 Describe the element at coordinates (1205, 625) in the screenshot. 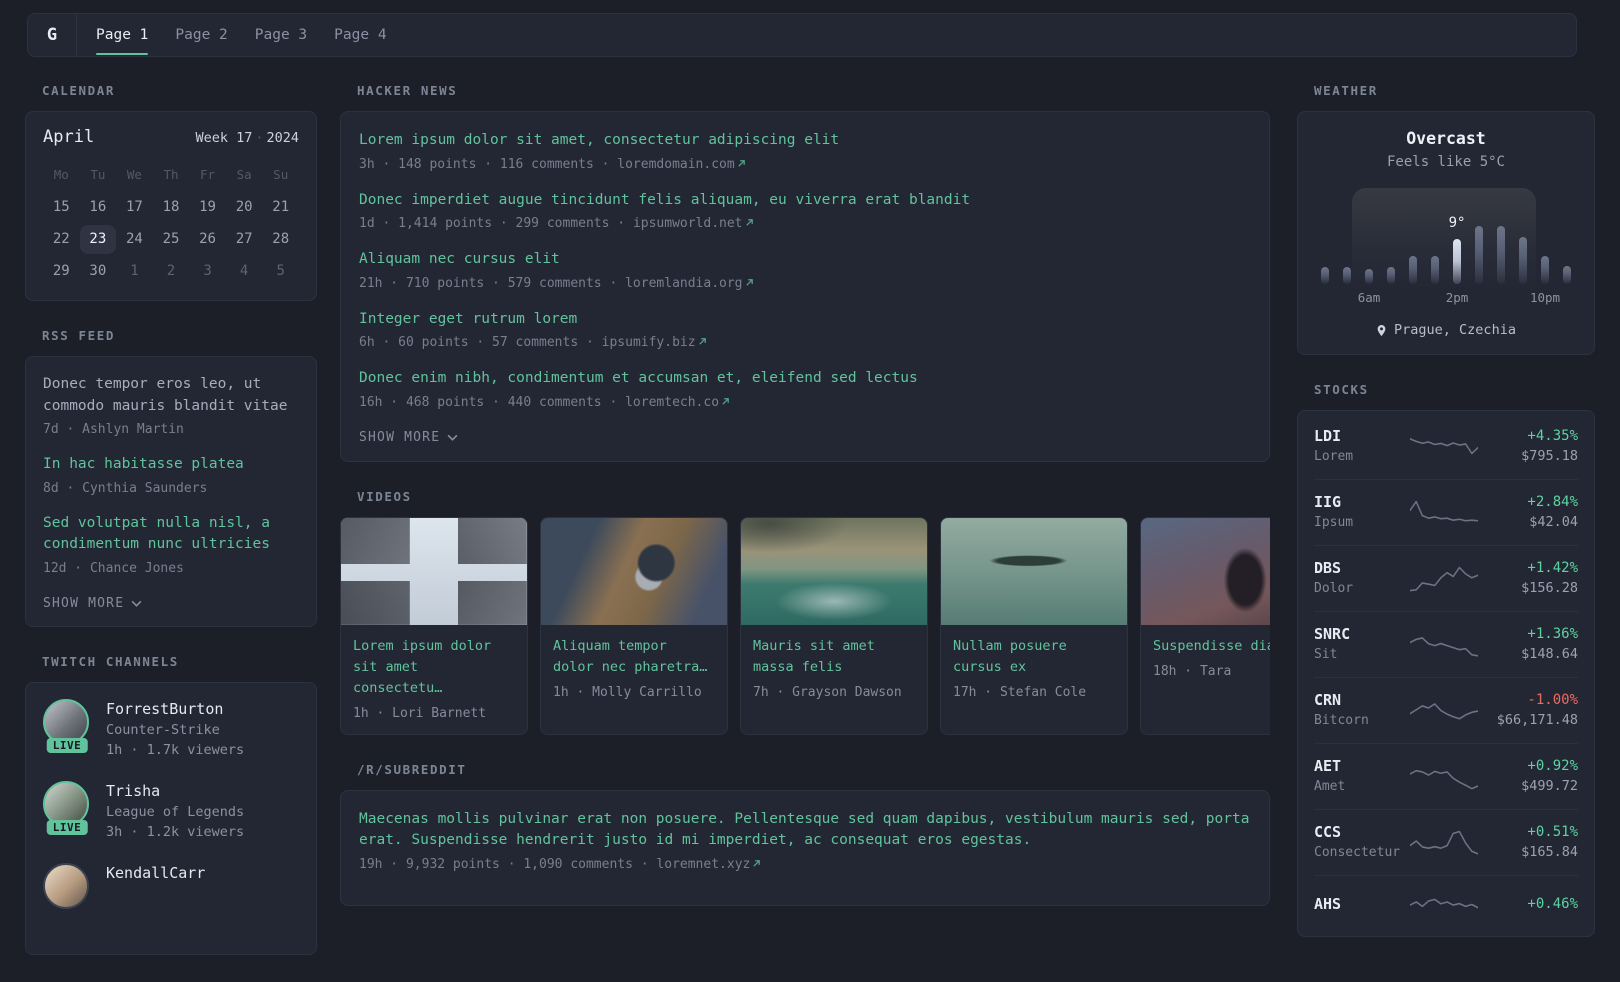

I see `video-card: Suspendisse diam 18h · Tara` at that location.